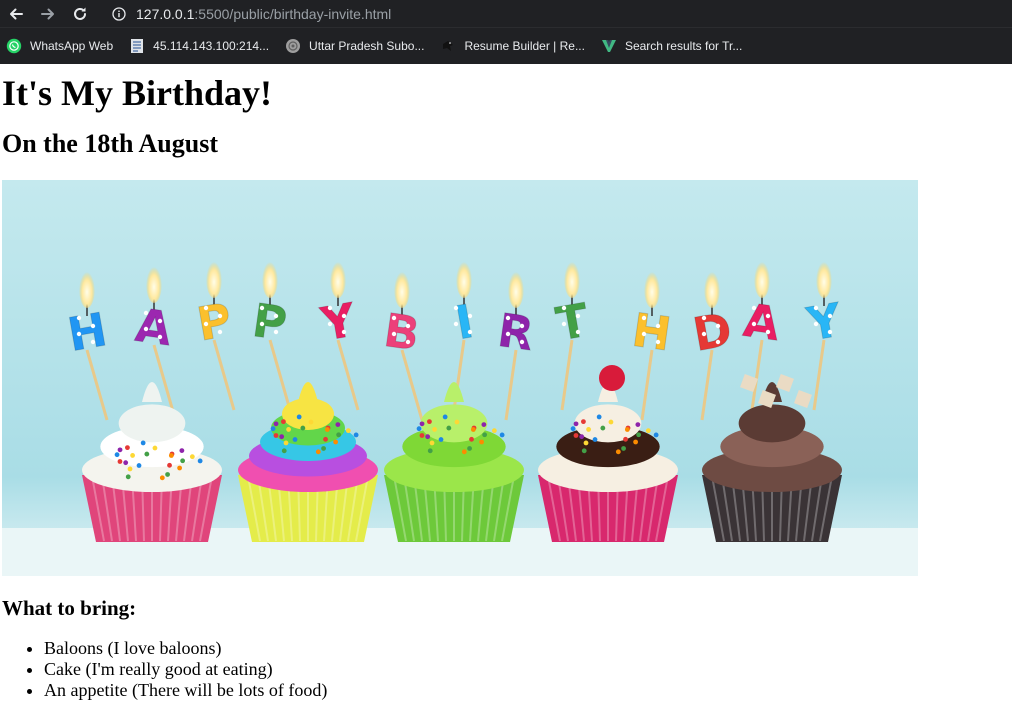 The width and height of the screenshot is (1012, 722). I want to click on bring-heading: What to bring:, so click(69, 608).